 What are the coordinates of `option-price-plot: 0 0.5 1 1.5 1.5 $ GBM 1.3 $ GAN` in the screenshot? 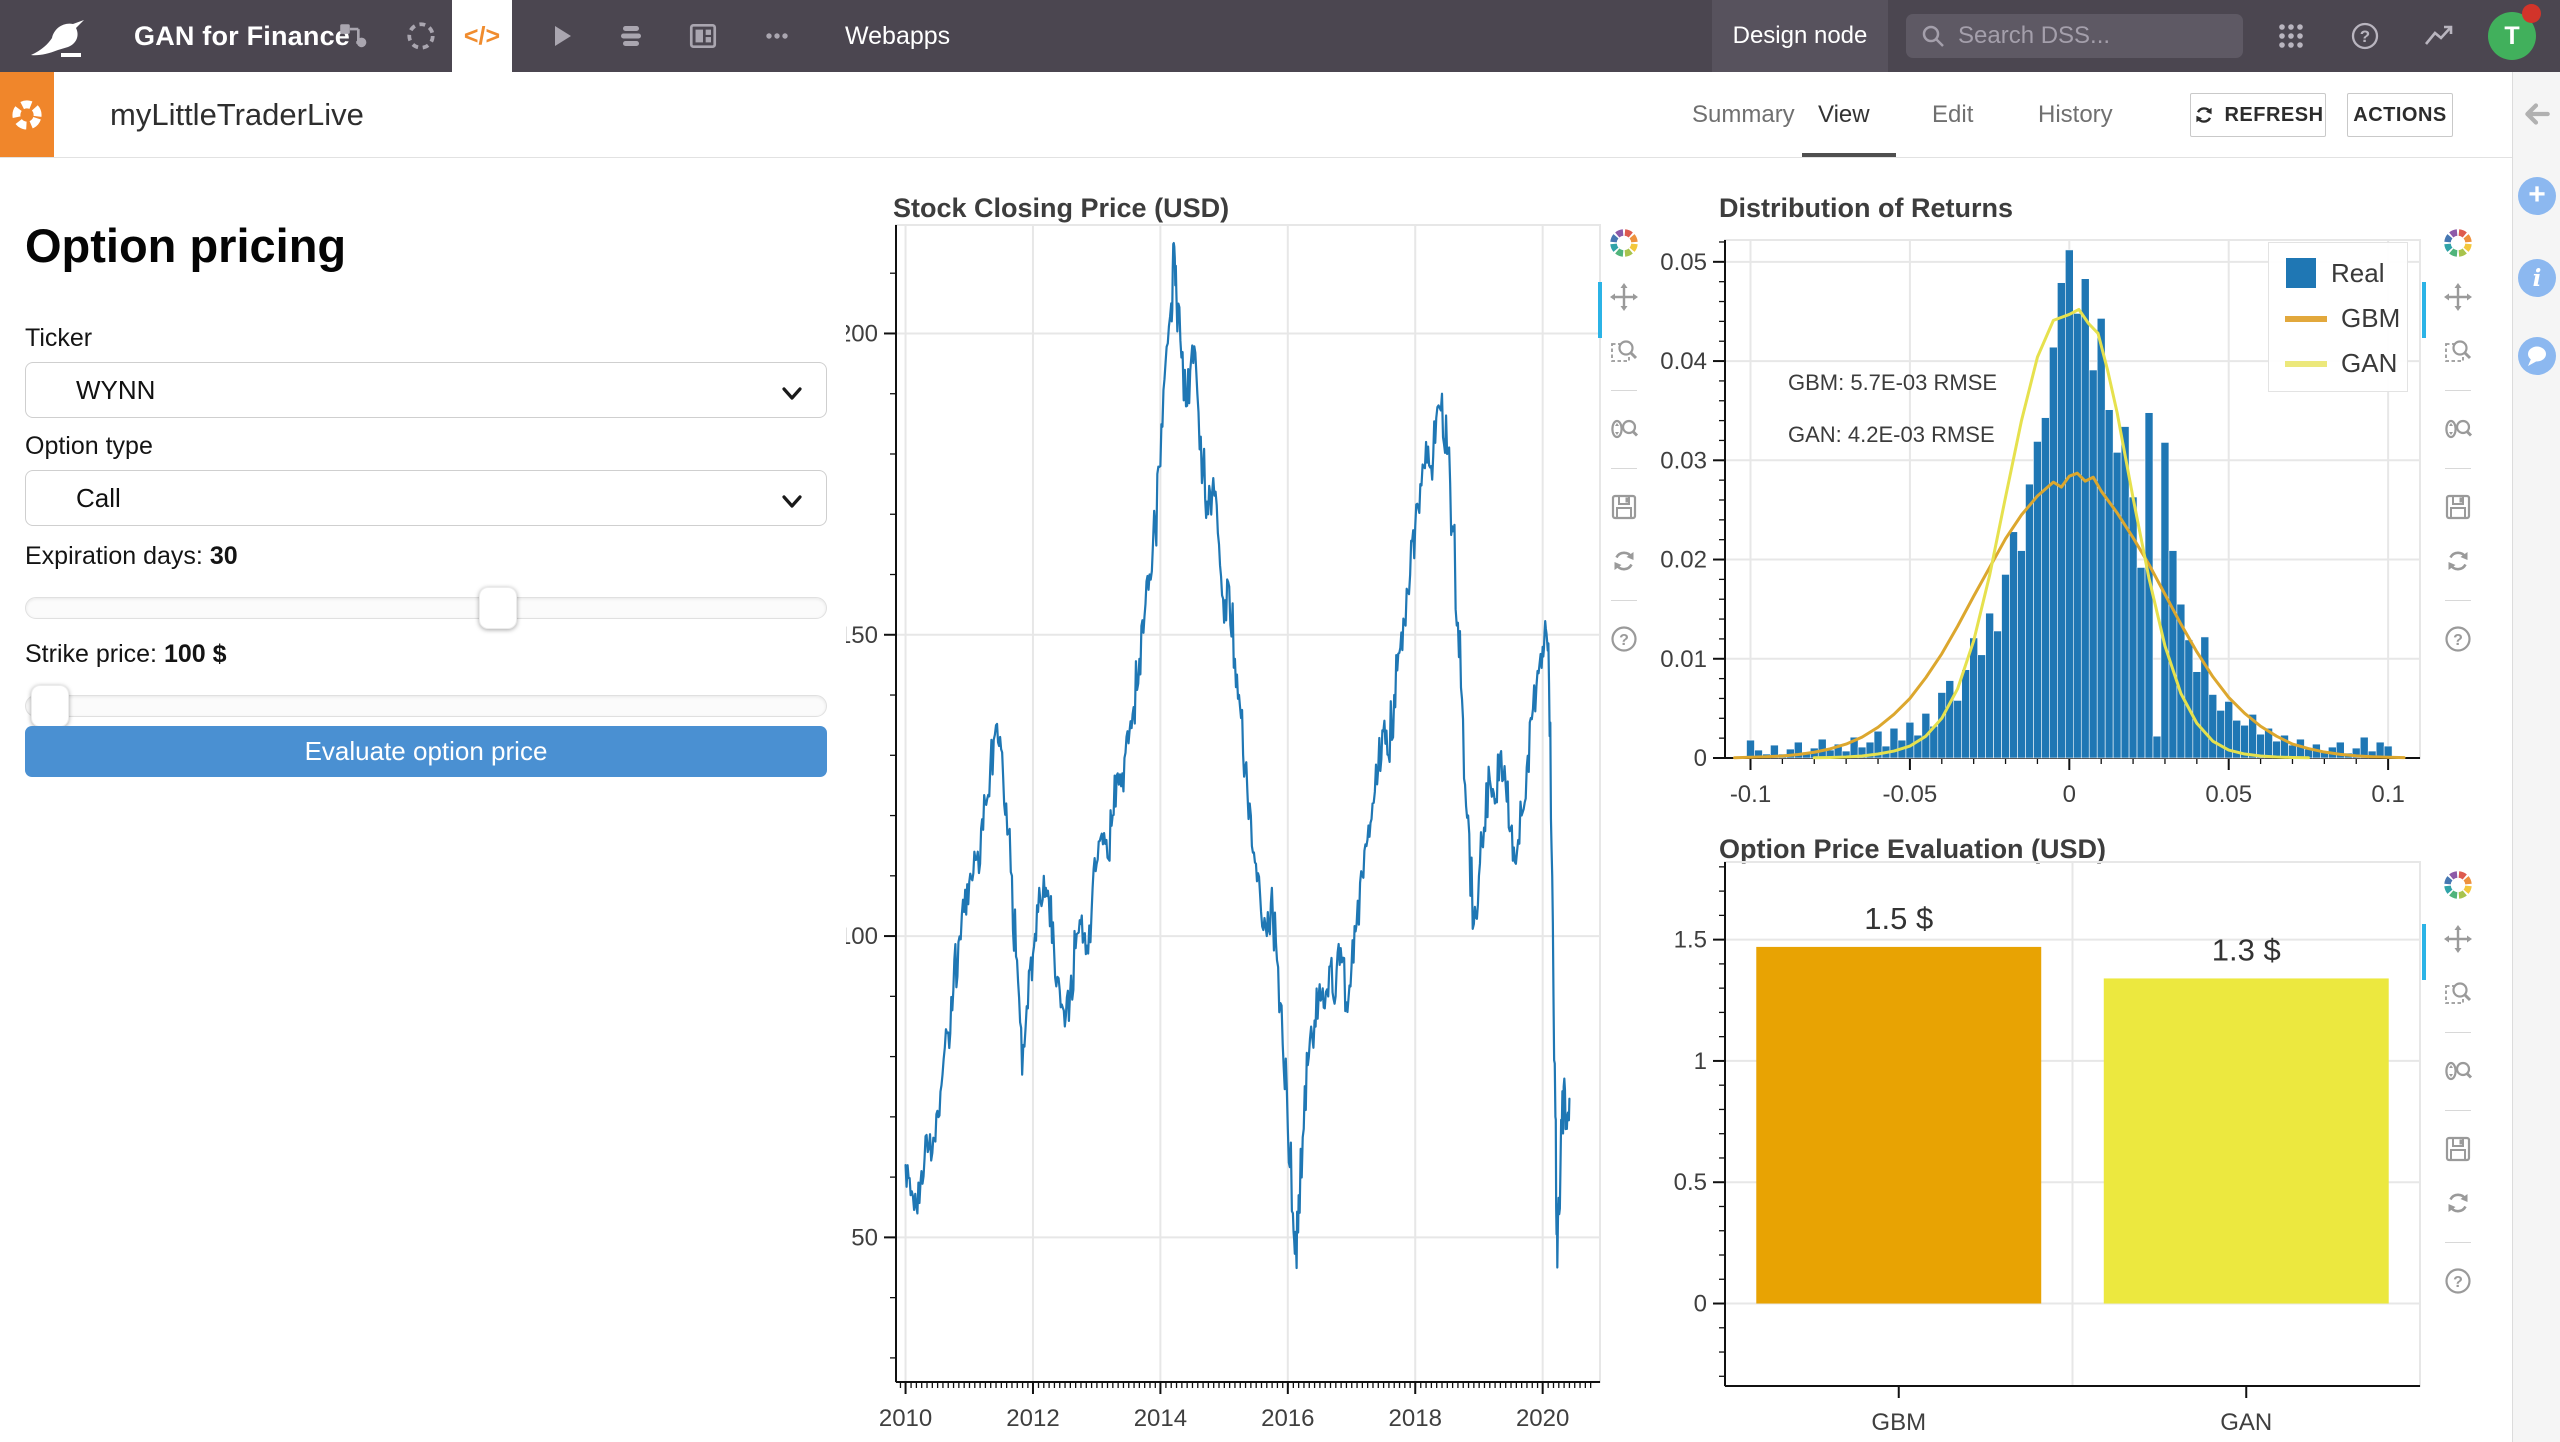 It's located at (2045, 1148).